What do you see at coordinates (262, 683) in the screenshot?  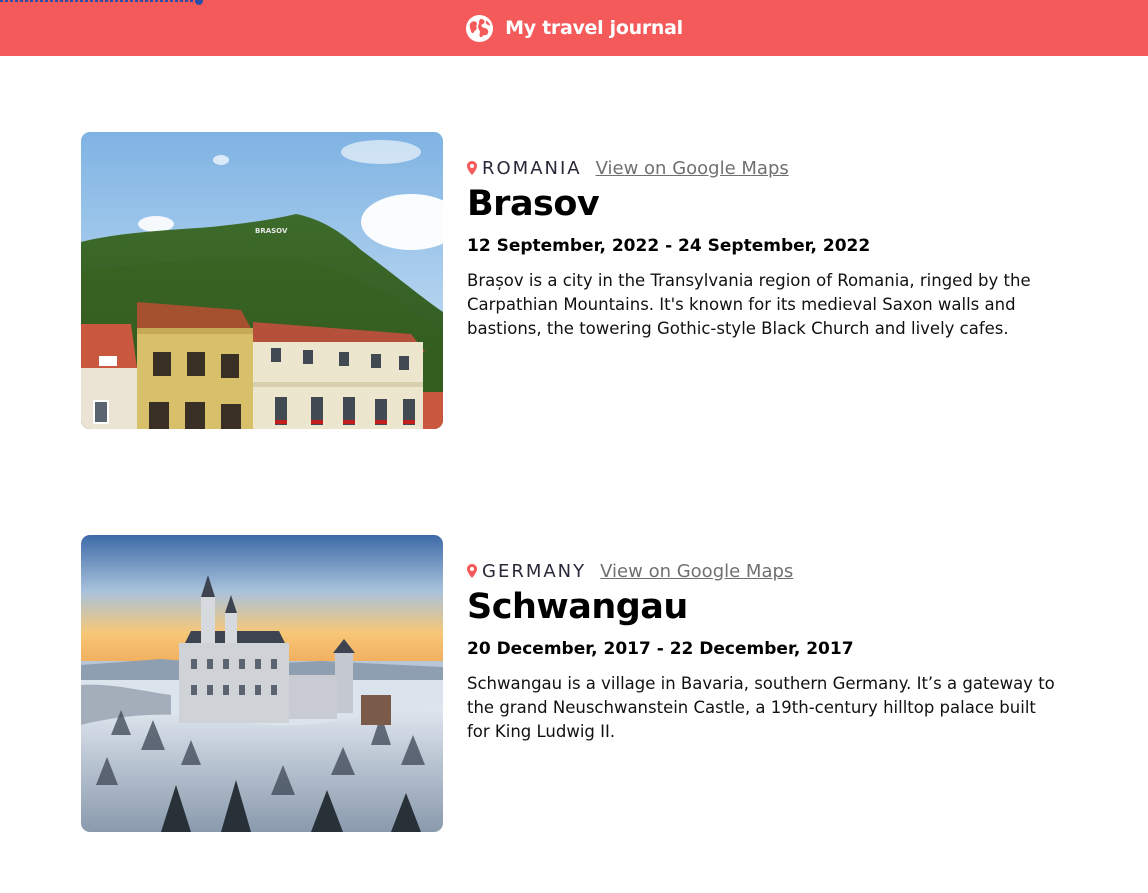 I see `entry-photo-schwangau` at bounding box center [262, 683].